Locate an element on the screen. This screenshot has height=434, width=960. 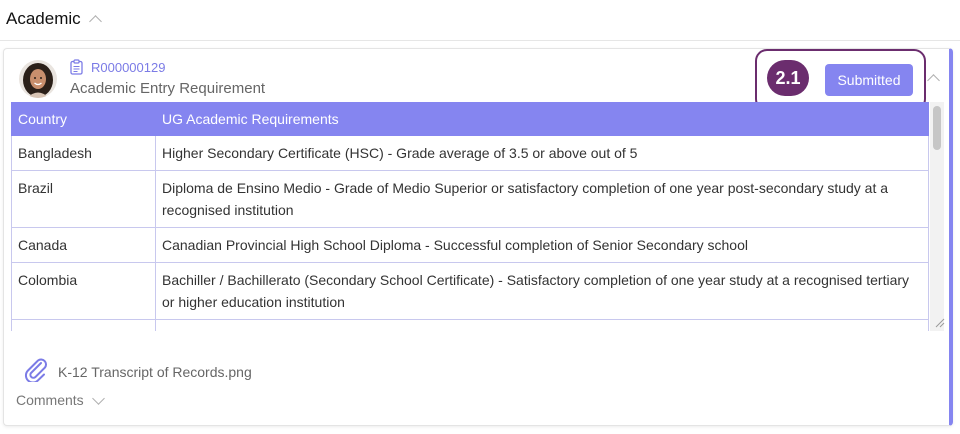
table-header-row: Country UG Academic Requirements is located at coordinates (470, 119).